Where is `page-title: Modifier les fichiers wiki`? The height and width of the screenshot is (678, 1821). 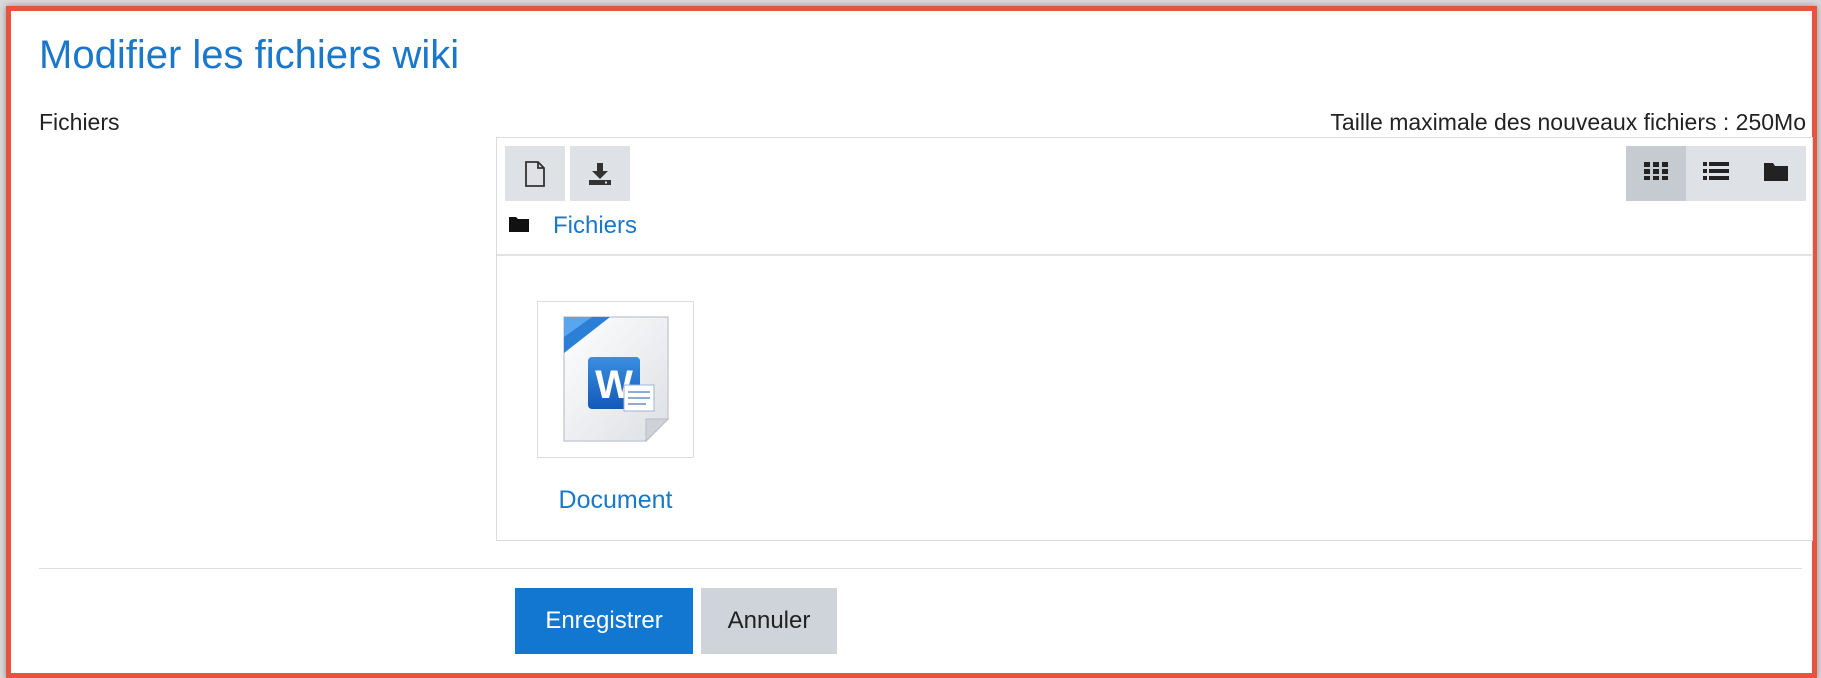 page-title: Modifier les fichiers wiki is located at coordinates (249, 55).